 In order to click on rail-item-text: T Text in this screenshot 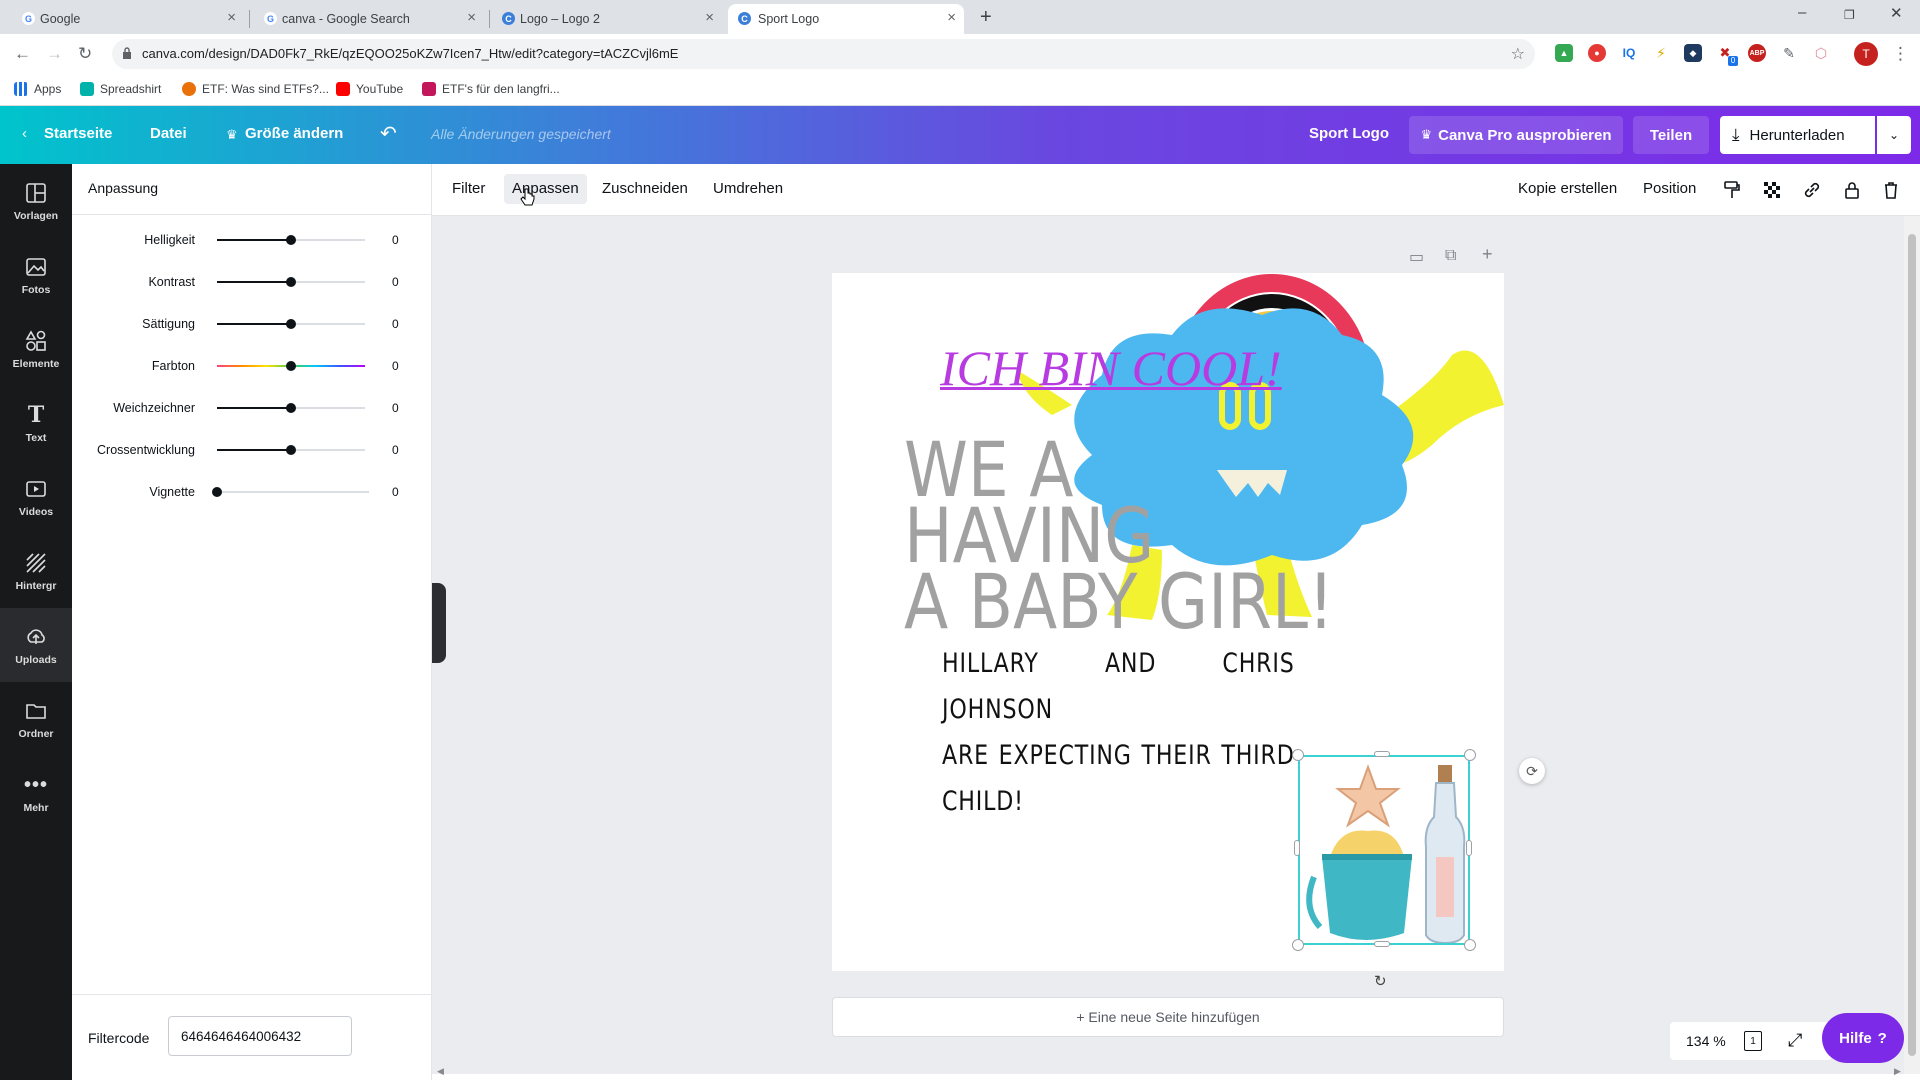, I will do `click(36, 423)`.